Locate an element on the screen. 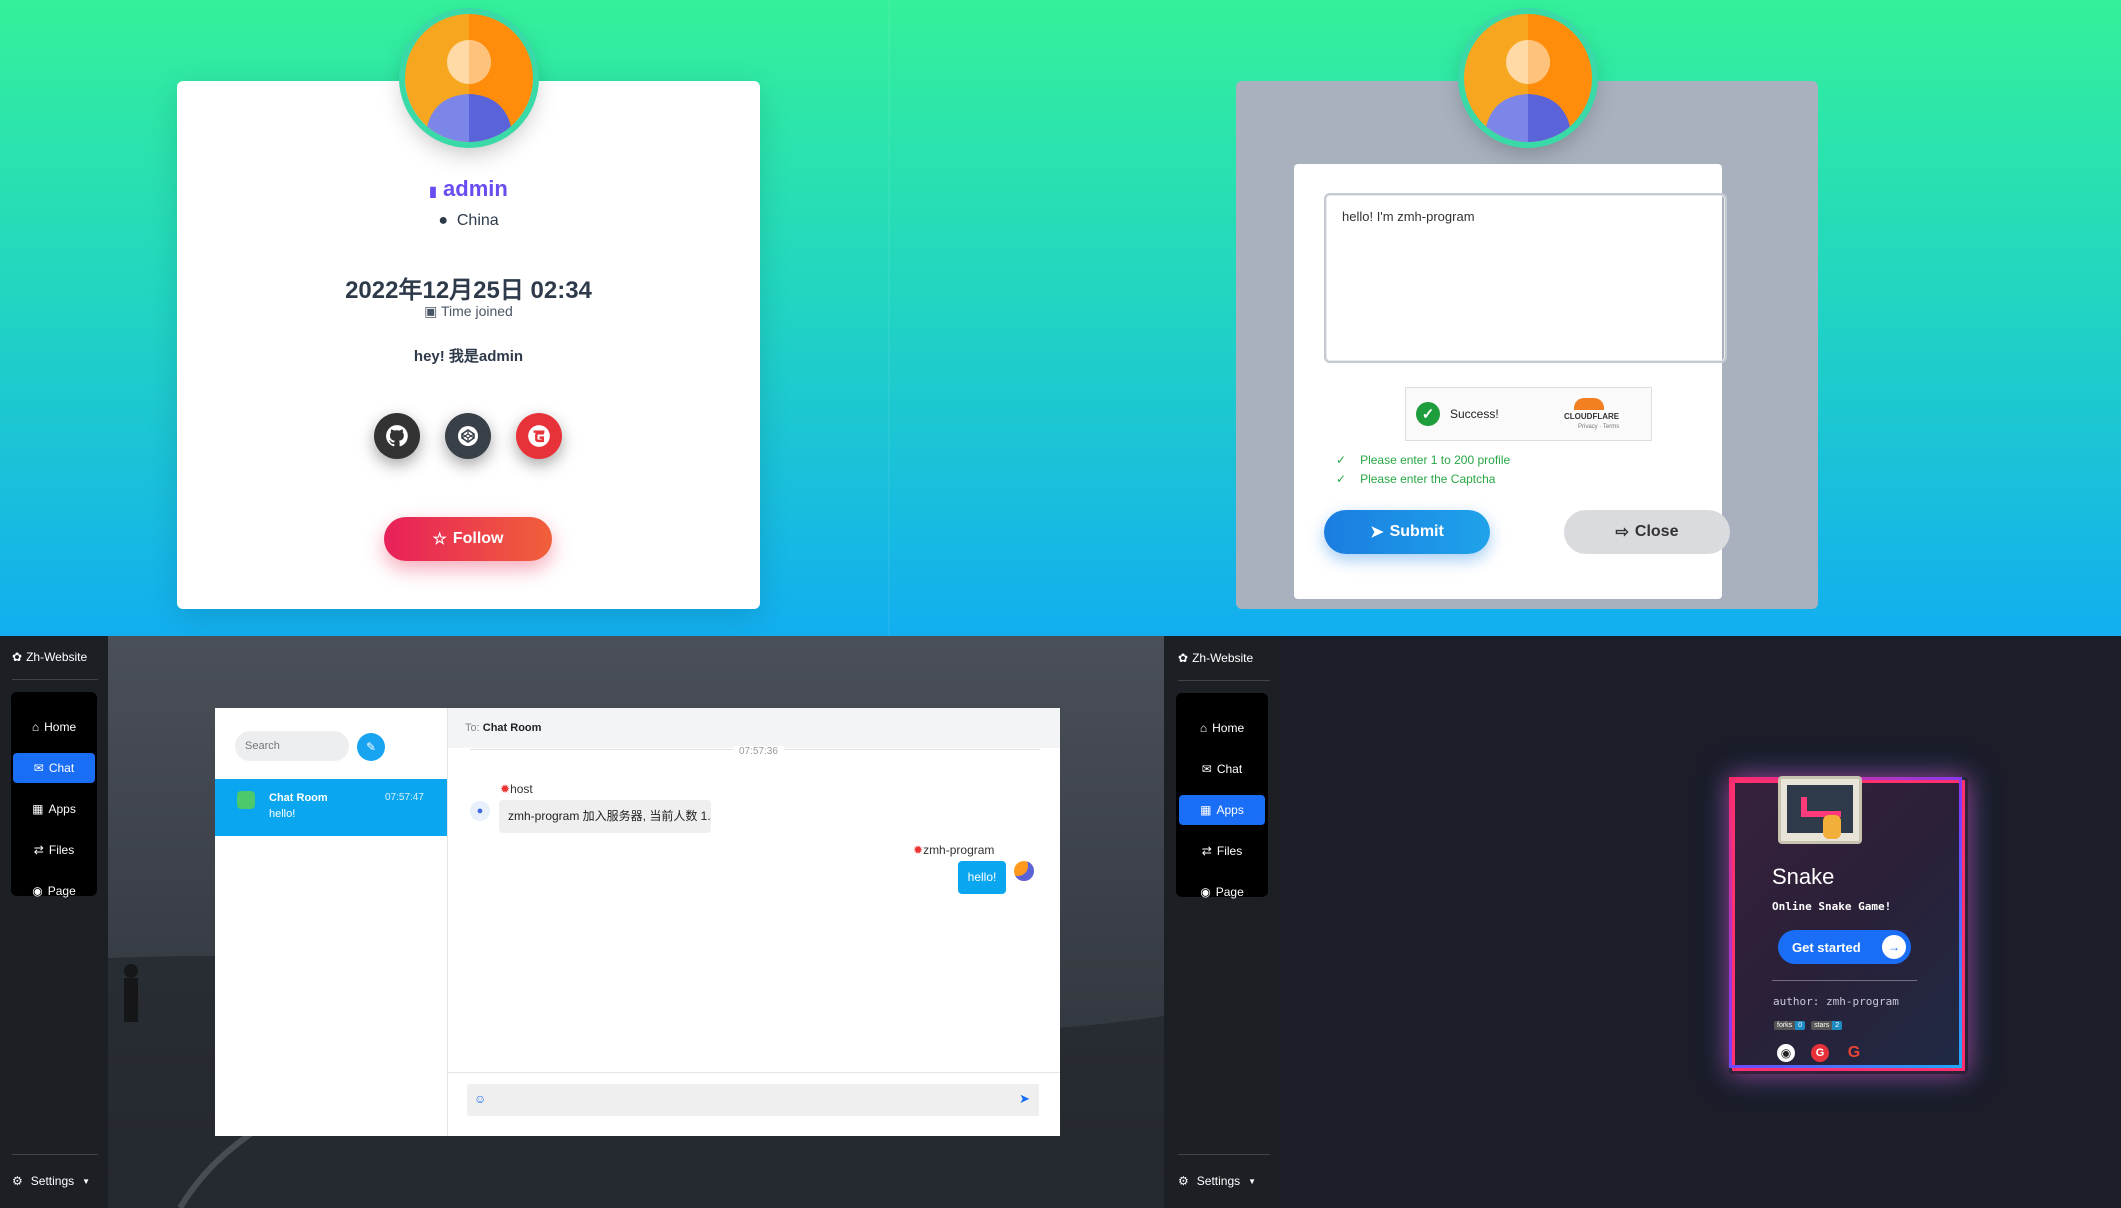 The width and height of the screenshot is (2121, 1208). conversation-list is located at coordinates (331, 922).